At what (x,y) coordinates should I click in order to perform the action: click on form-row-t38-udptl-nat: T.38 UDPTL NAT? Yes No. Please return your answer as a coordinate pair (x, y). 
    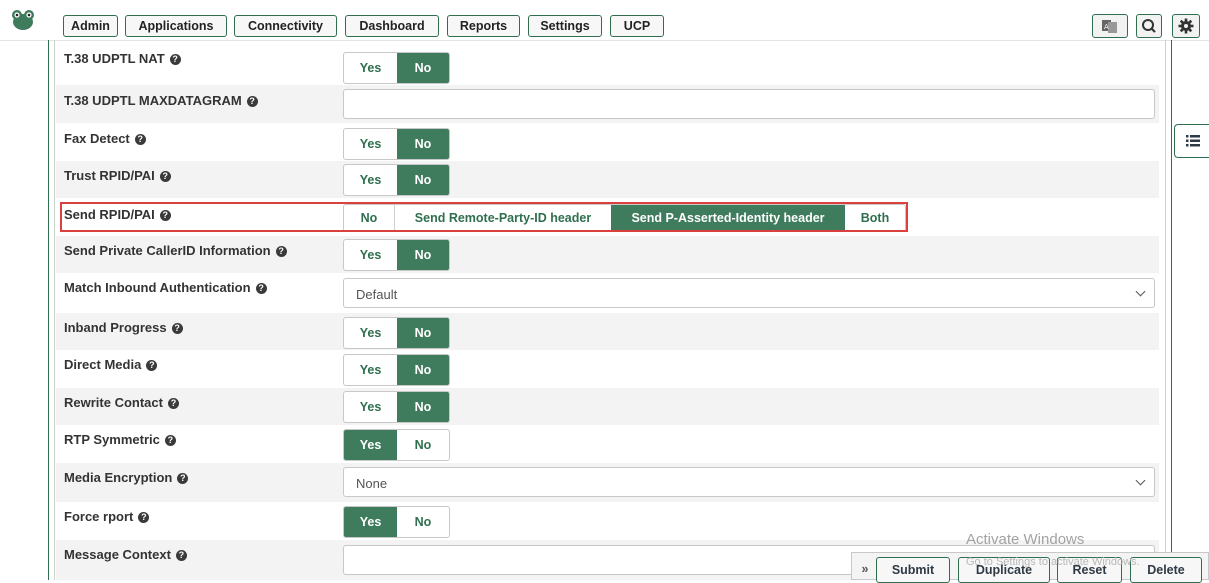
    Looking at the image, I should click on (607, 64).